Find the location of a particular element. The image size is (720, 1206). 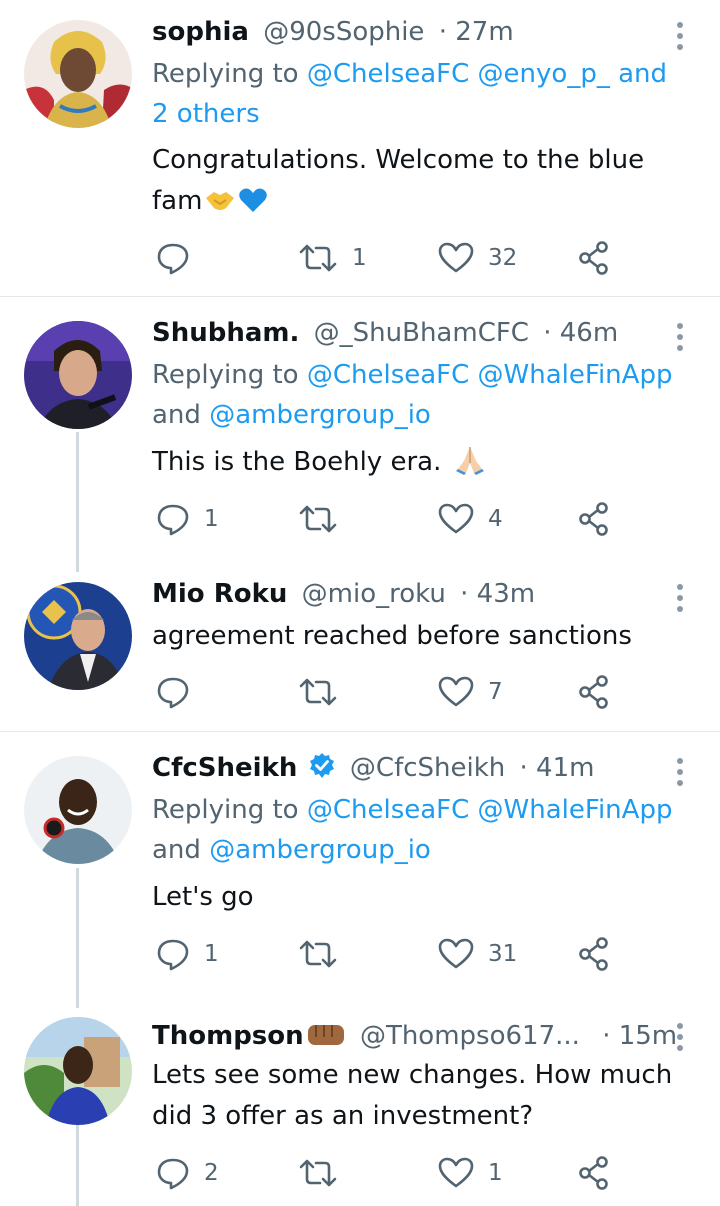

like-button: 4 is located at coordinates (470, 519).